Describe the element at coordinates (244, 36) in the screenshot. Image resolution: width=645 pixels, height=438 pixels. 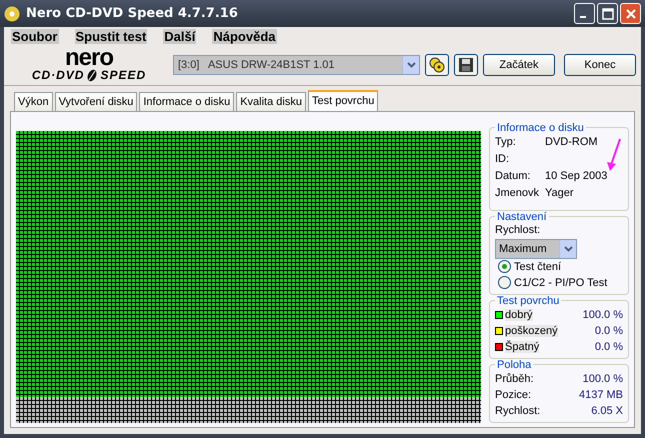
I see `menu-item: Nápověda` at that location.